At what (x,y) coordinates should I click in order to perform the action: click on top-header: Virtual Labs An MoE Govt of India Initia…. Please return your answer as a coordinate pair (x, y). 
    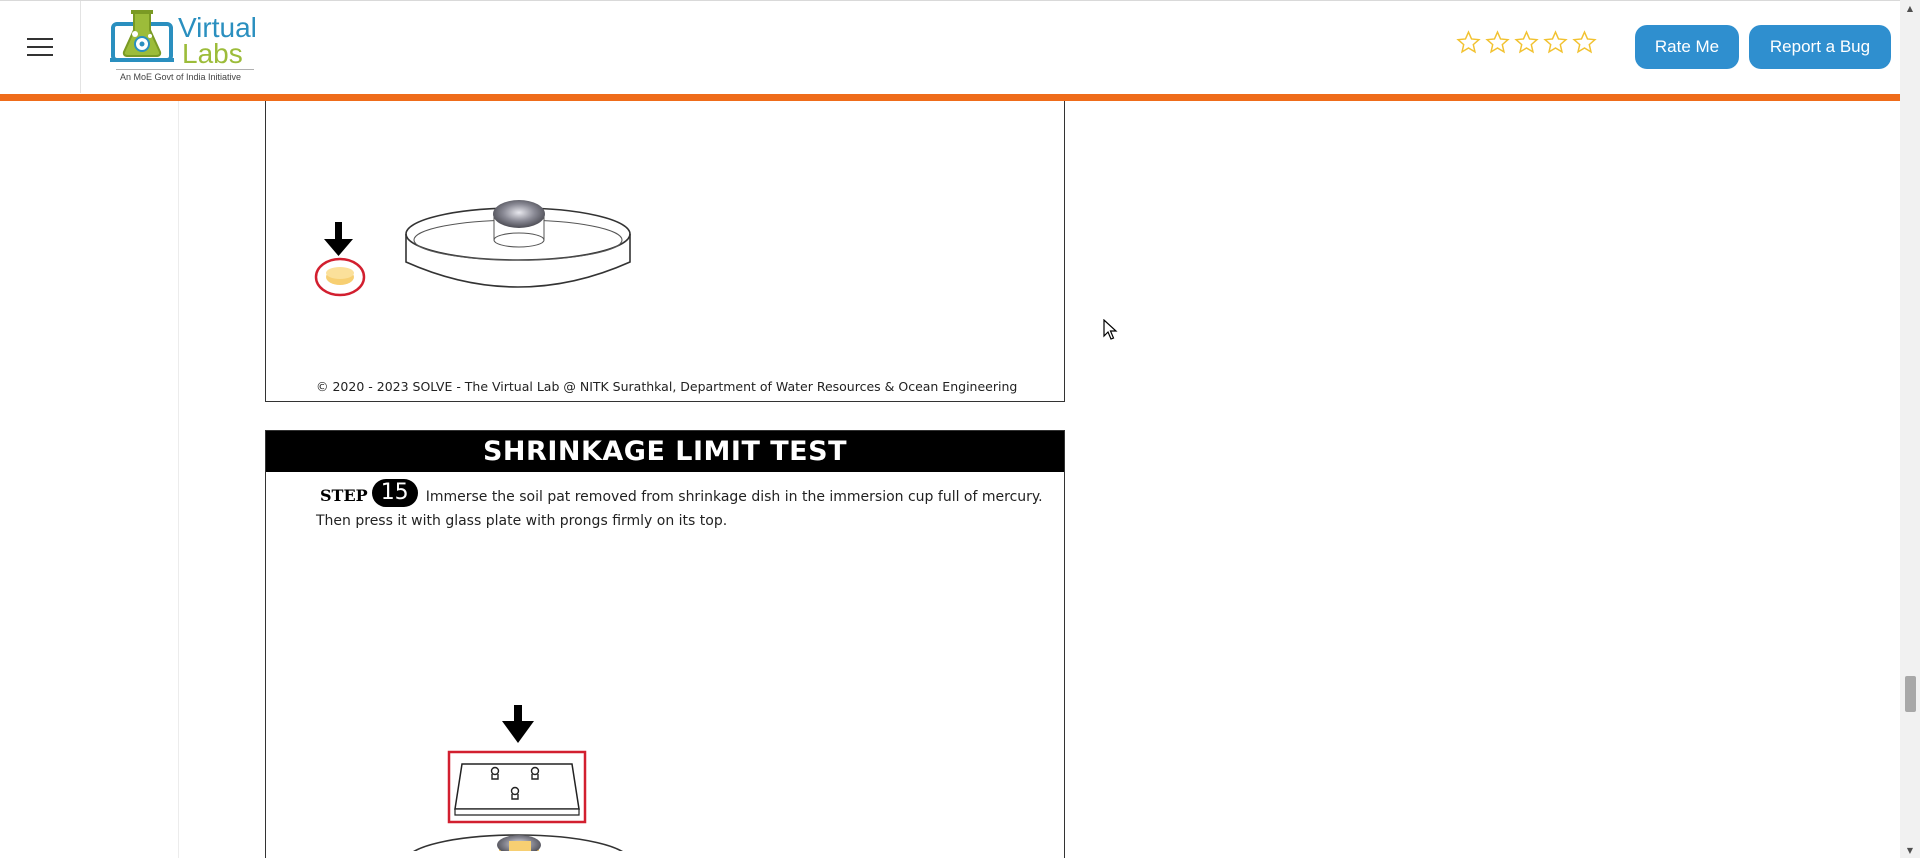
    Looking at the image, I should click on (950, 50).